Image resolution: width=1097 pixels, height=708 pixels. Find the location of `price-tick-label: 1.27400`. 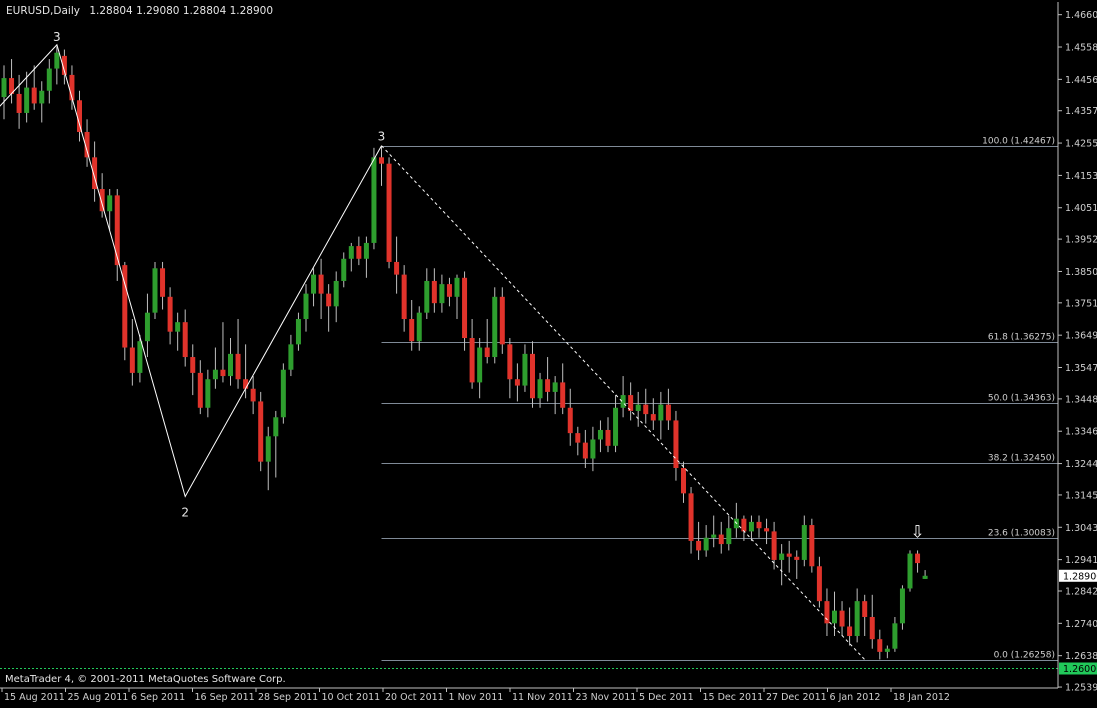

price-tick-label: 1.27400 is located at coordinates (1081, 624).